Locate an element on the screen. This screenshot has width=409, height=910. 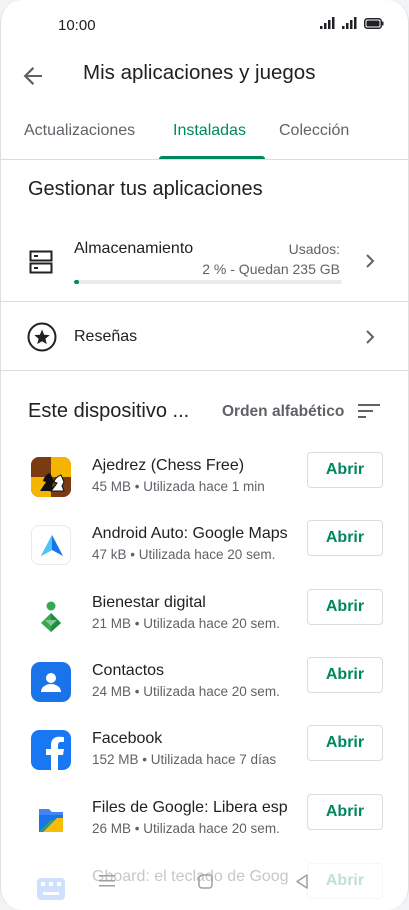
sort-icon is located at coordinates (369, 411).